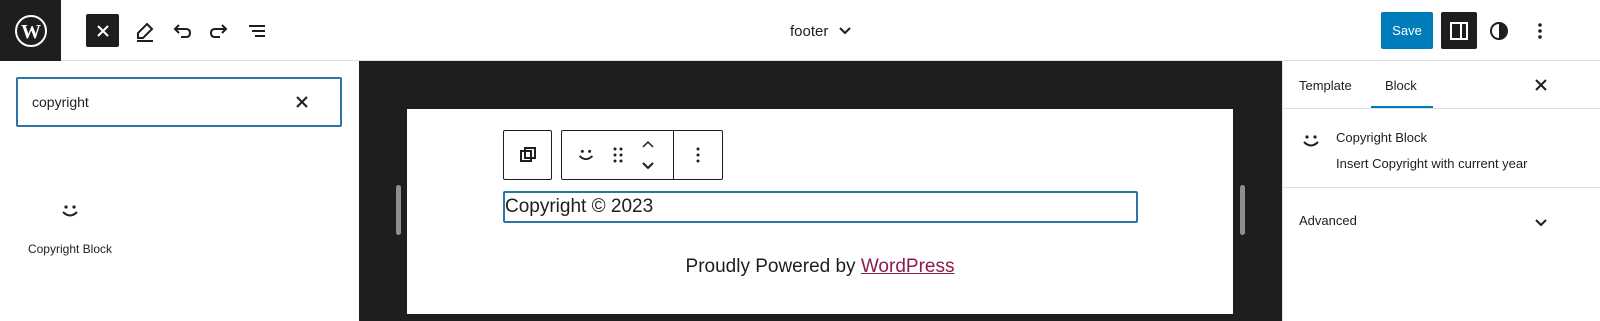 The image size is (1600, 321). I want to click on tab-block: Block, so click(1402, 85).